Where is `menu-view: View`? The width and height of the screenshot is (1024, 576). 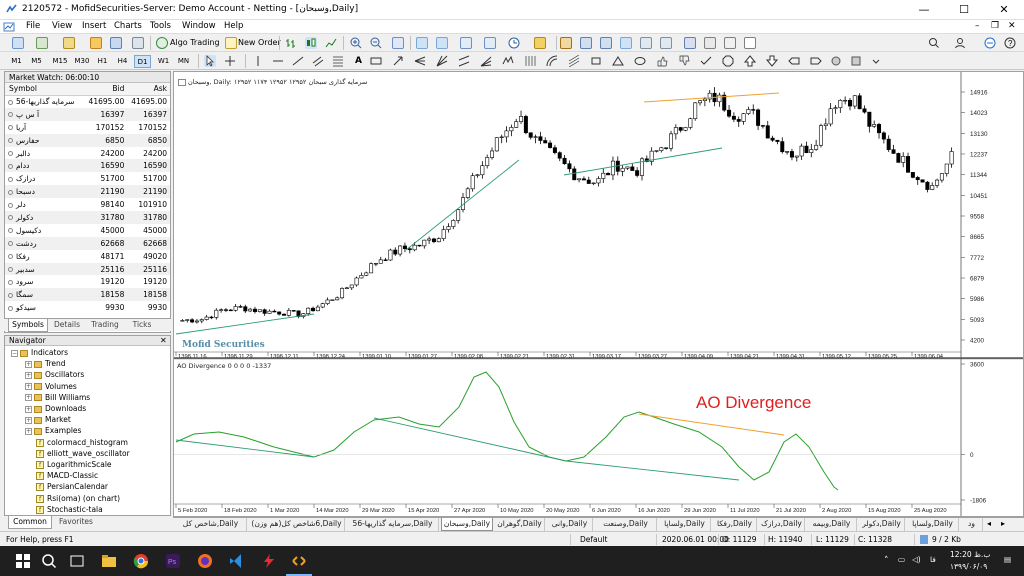
menu-view: View is located at coordinates (62, 26).